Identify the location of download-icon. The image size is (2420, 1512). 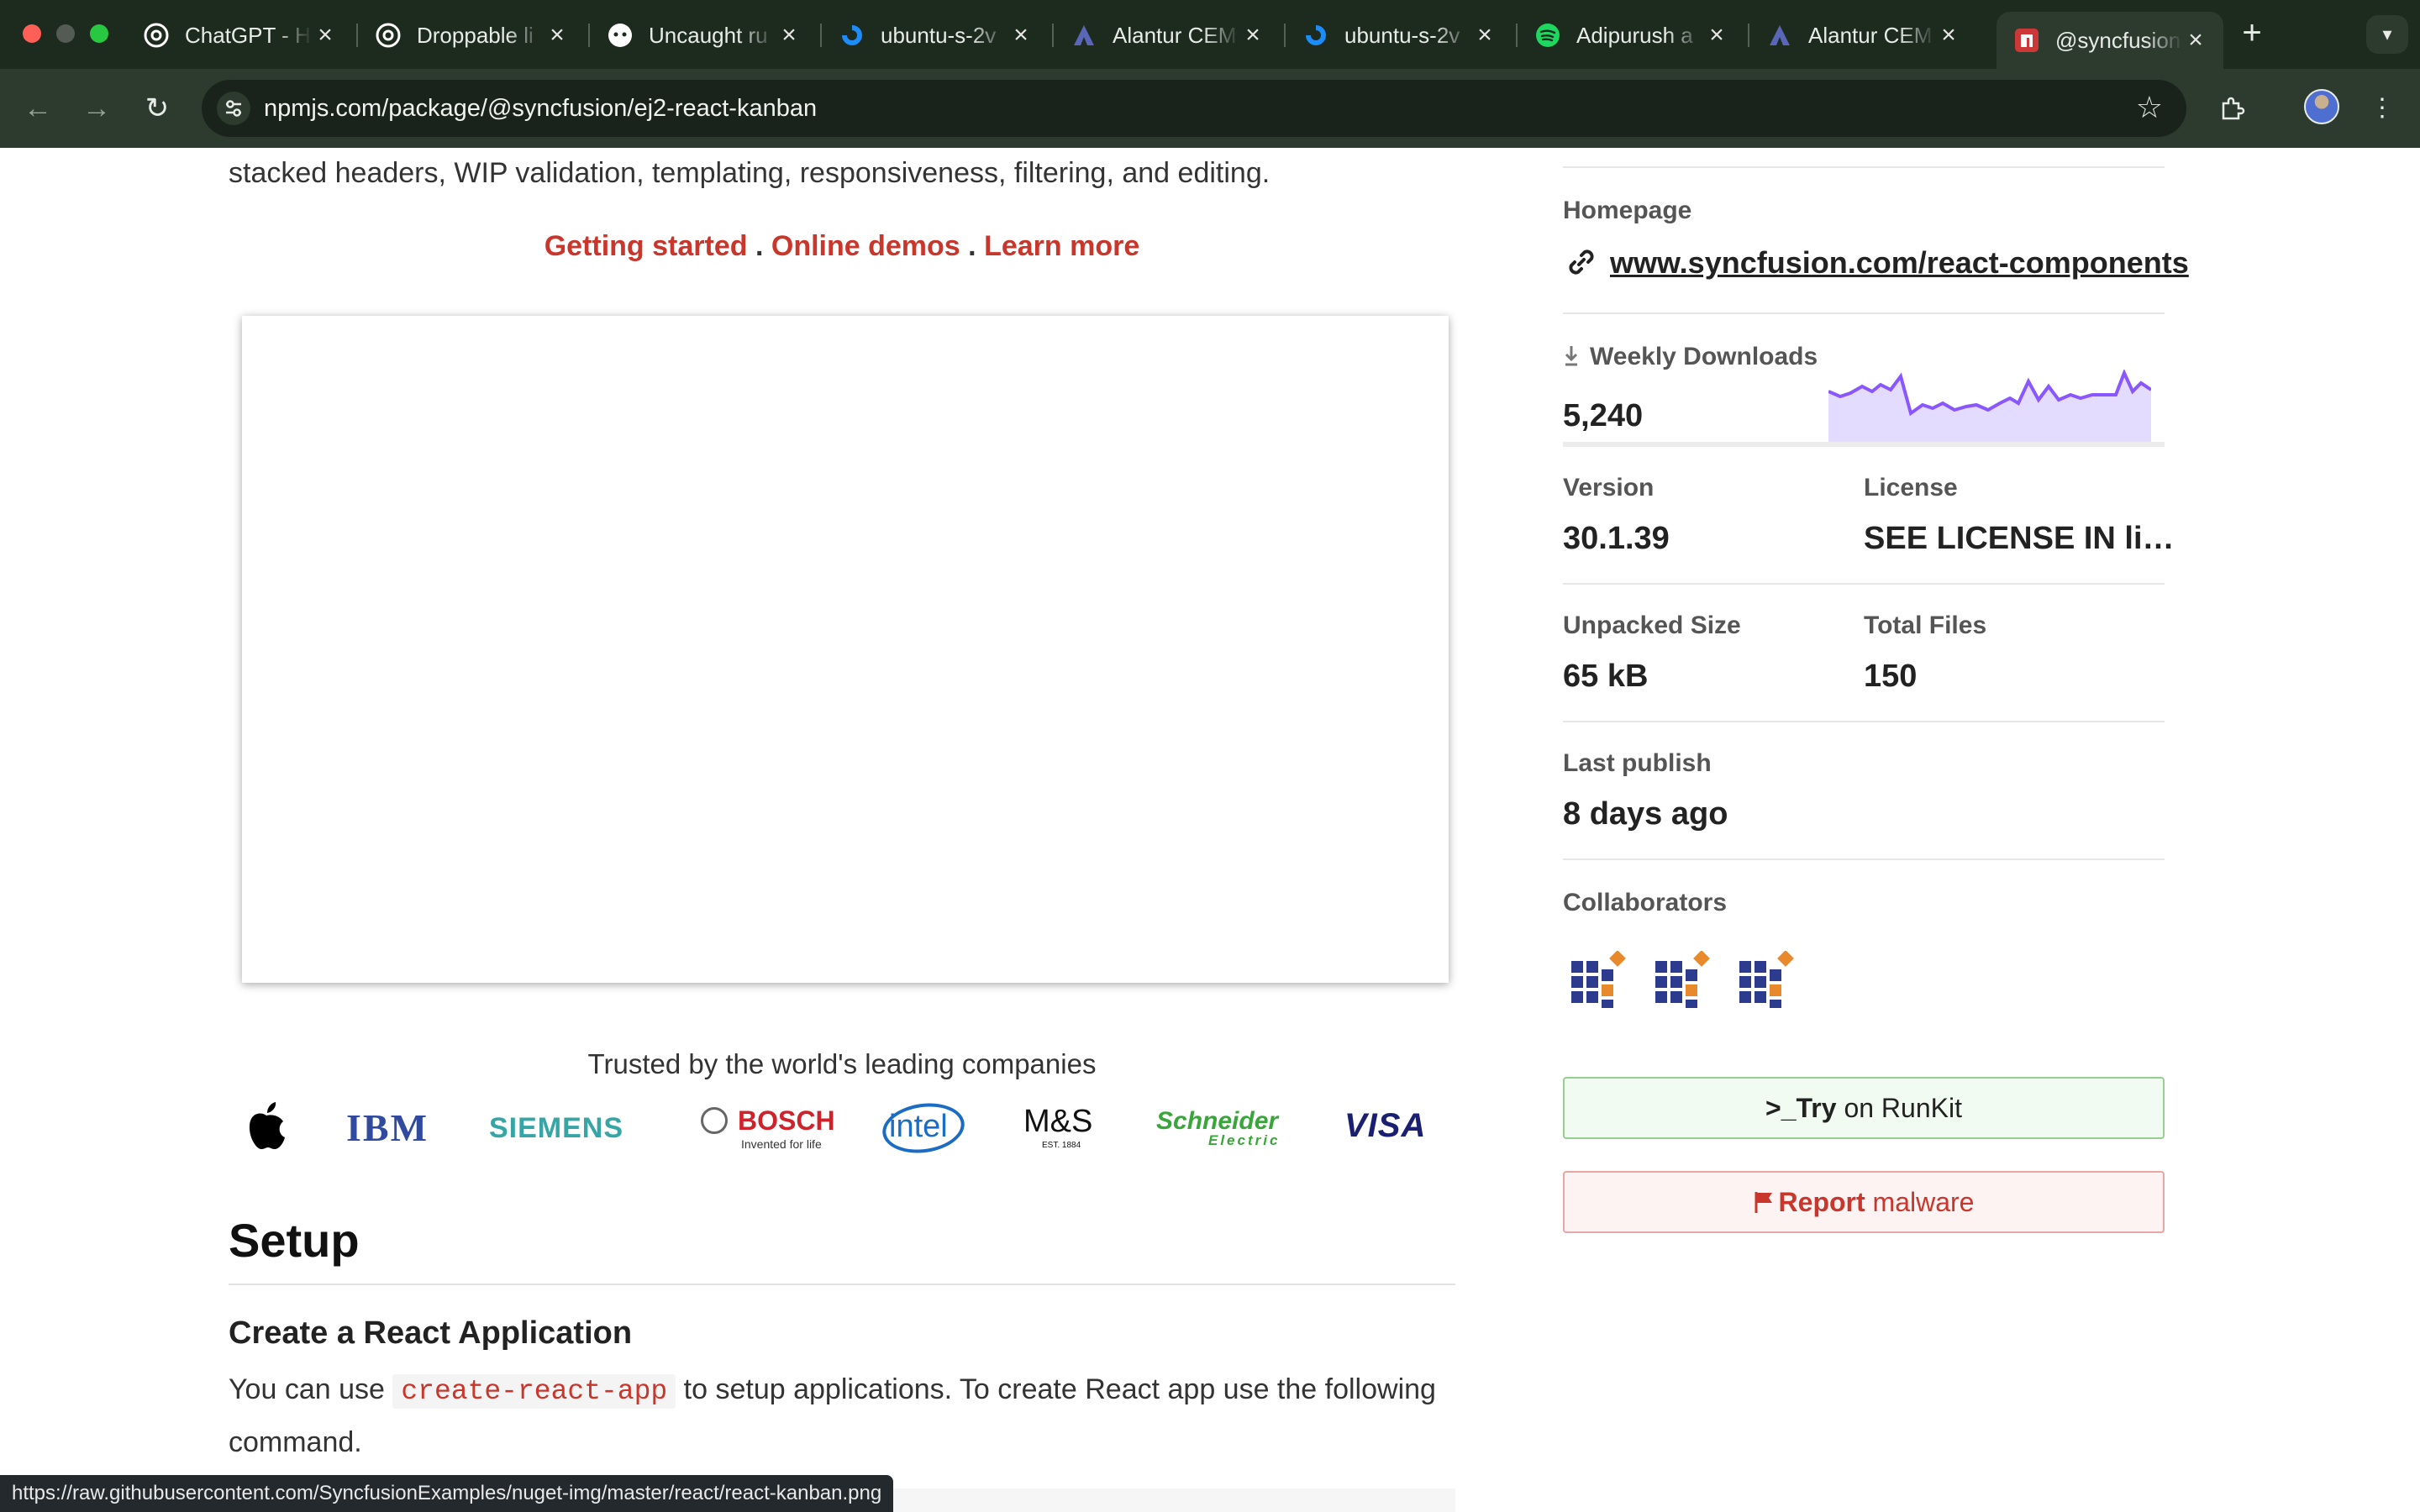
(1571, 356).